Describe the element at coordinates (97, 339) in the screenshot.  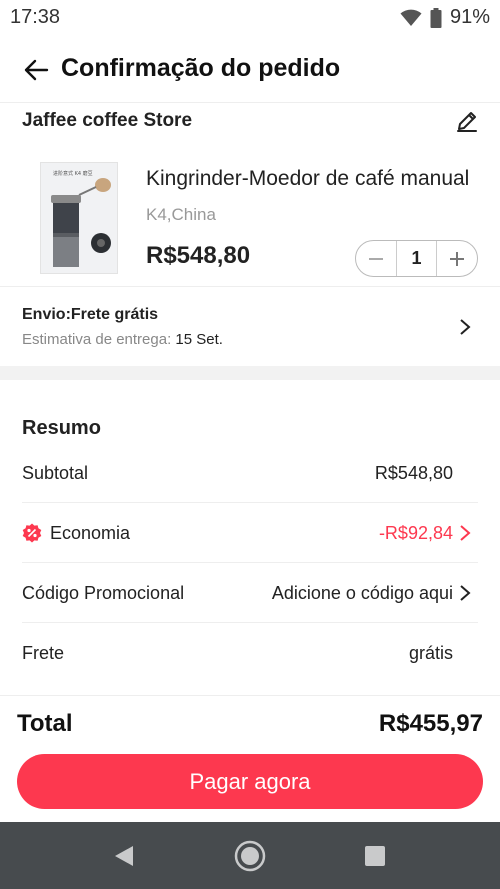
I see `estimate-label: Estimativa de entrega:` at that location.